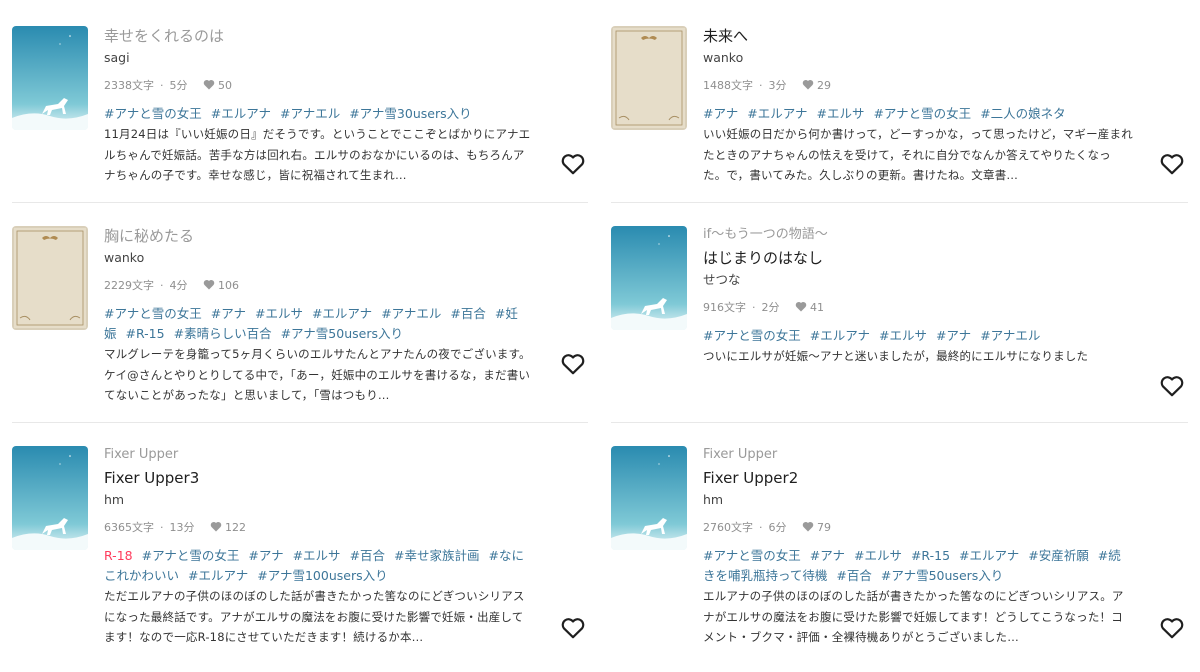  Describe the element at coordinates (228, 285) in the screenshot. I see `bookmark-count: 106` at that location.